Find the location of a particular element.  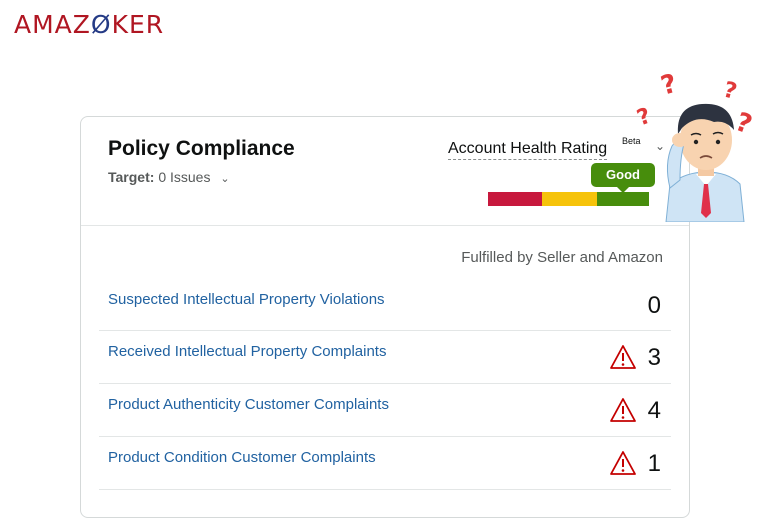

target-value: 0 Issues is located at coordinates (184, 177).